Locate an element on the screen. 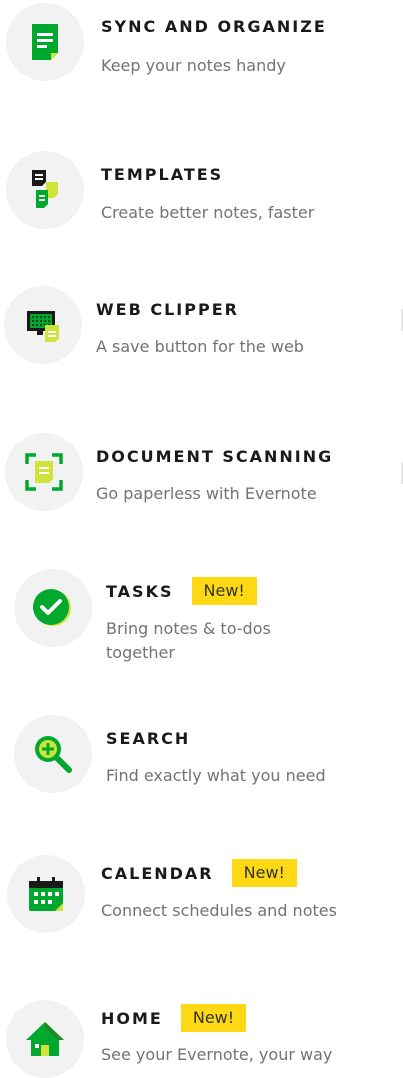 The image size is (403, 1078). feature-title: CALENDAR is located at coordinates (157, 873).